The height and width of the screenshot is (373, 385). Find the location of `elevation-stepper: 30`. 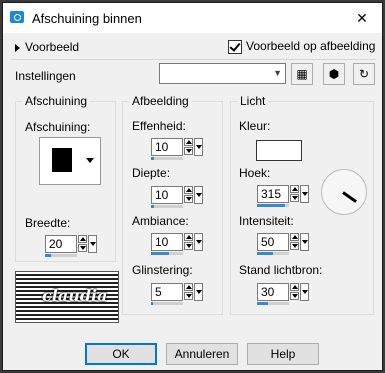

elevation-stepper: 30 is located at coordinates (283, 294).